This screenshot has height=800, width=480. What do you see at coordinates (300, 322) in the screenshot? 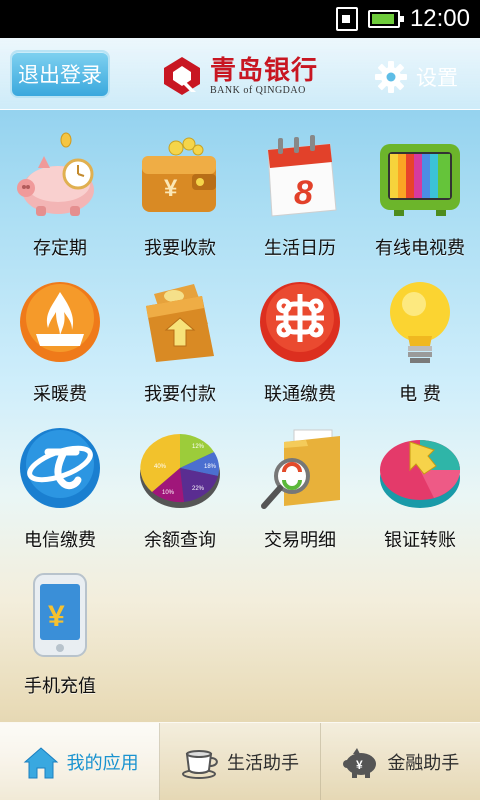
I see `unicom-icon` at bounding box center [300, 322].